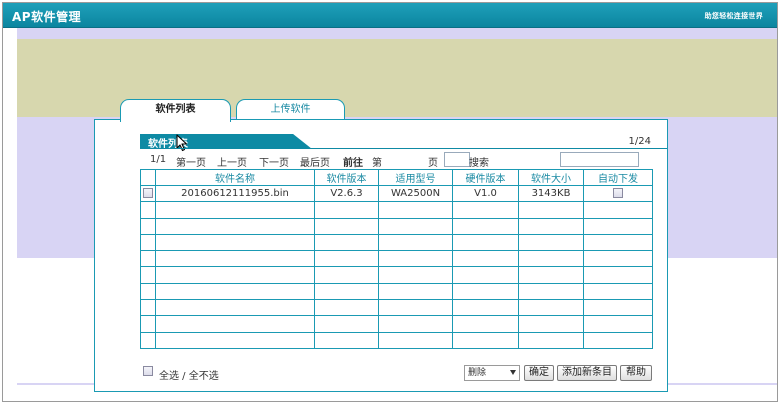 The image size is (781, 405). Describe the element at coordinates (274, 161) in the screenshot. I see `pager-next-link: 下一页` at that location.